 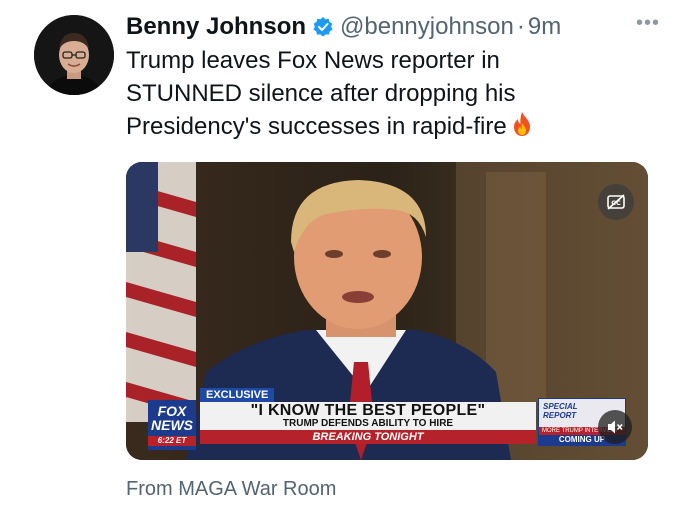 I want to click on fox-news-logo: FOX NEWS 6:22 ET, so click(x=172, y=425).